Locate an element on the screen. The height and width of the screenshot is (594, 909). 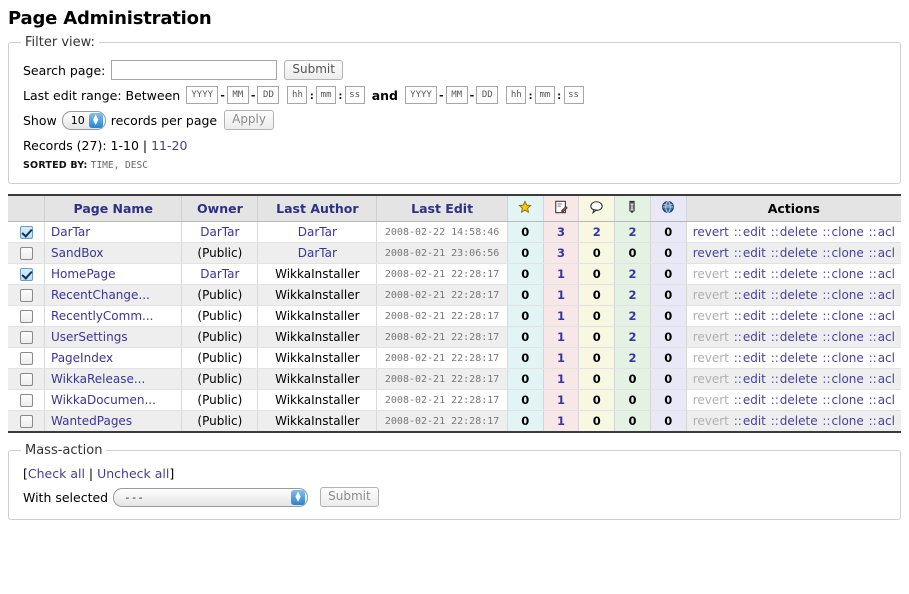
range-end-month-input is located at coordinates (456, 95).